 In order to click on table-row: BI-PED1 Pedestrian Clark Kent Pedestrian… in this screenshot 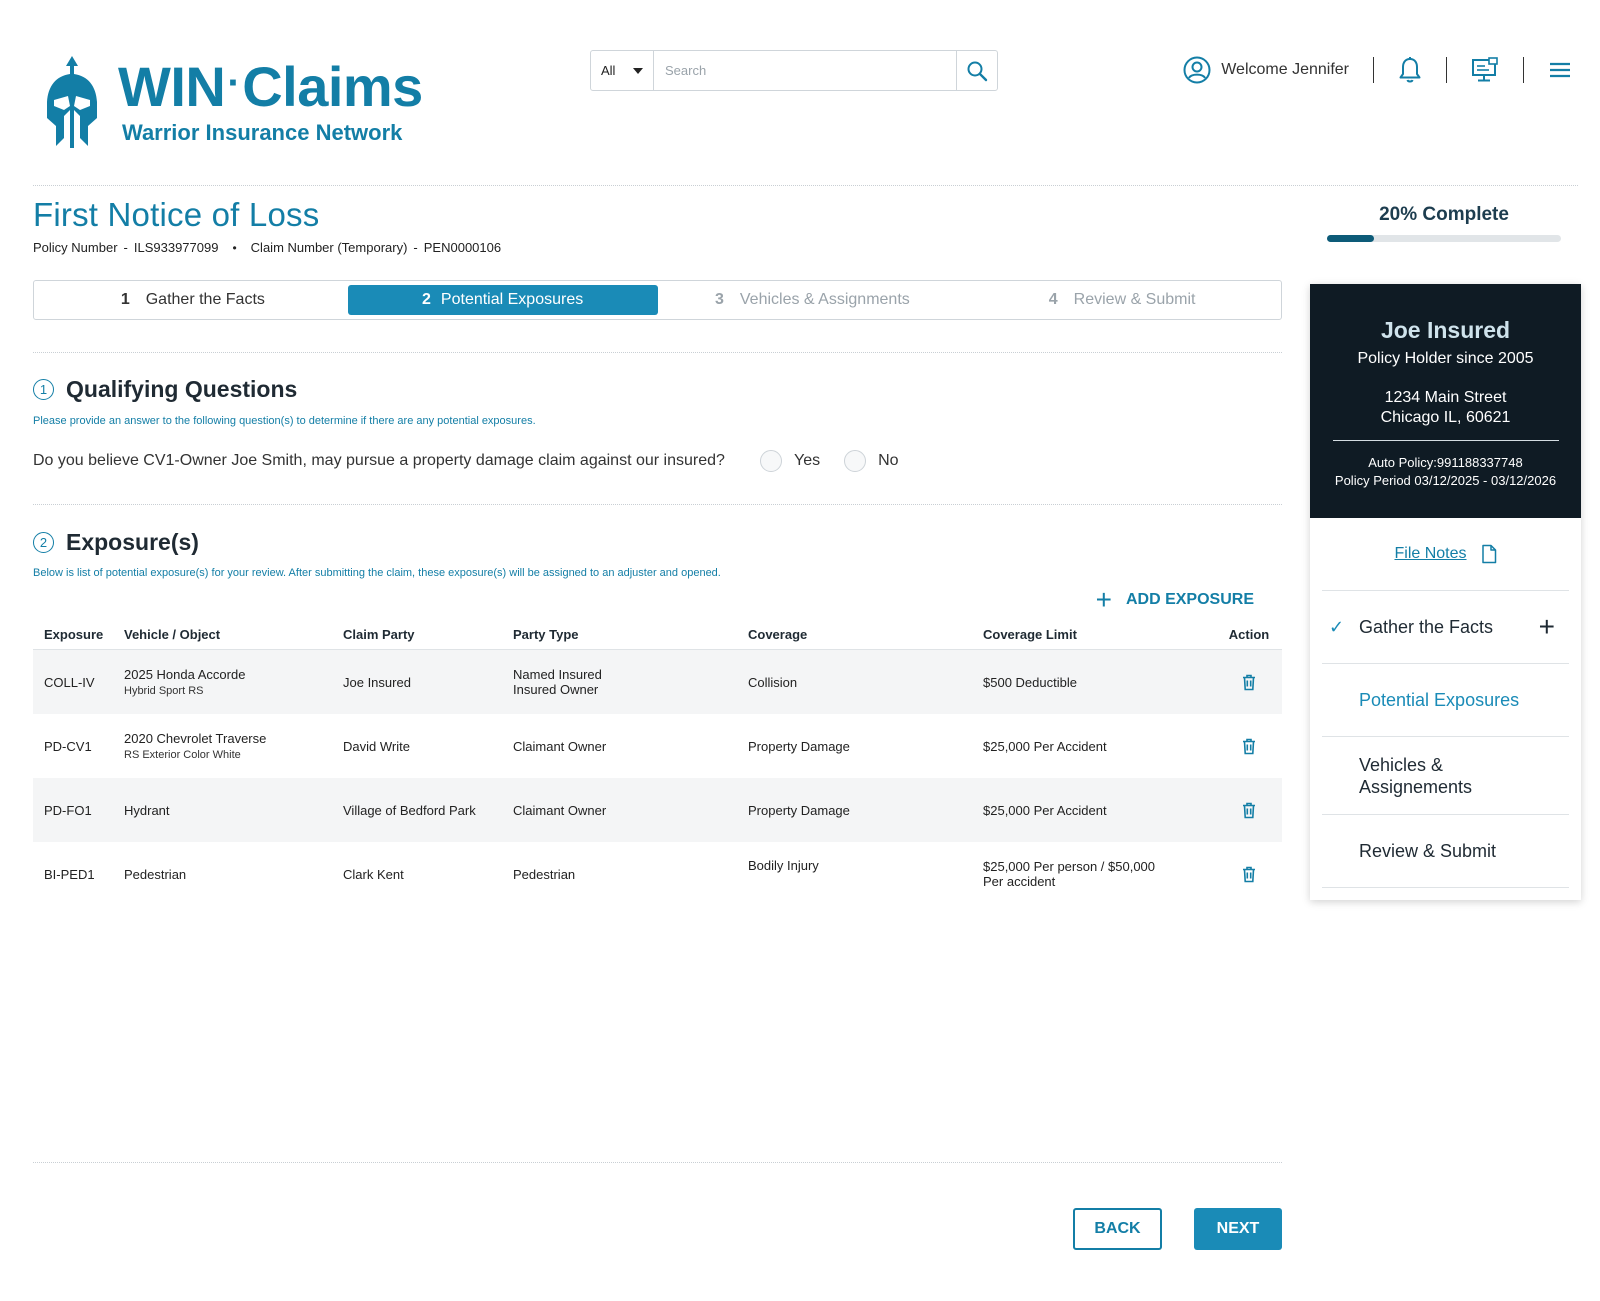, I will do `click(657, 874)`.